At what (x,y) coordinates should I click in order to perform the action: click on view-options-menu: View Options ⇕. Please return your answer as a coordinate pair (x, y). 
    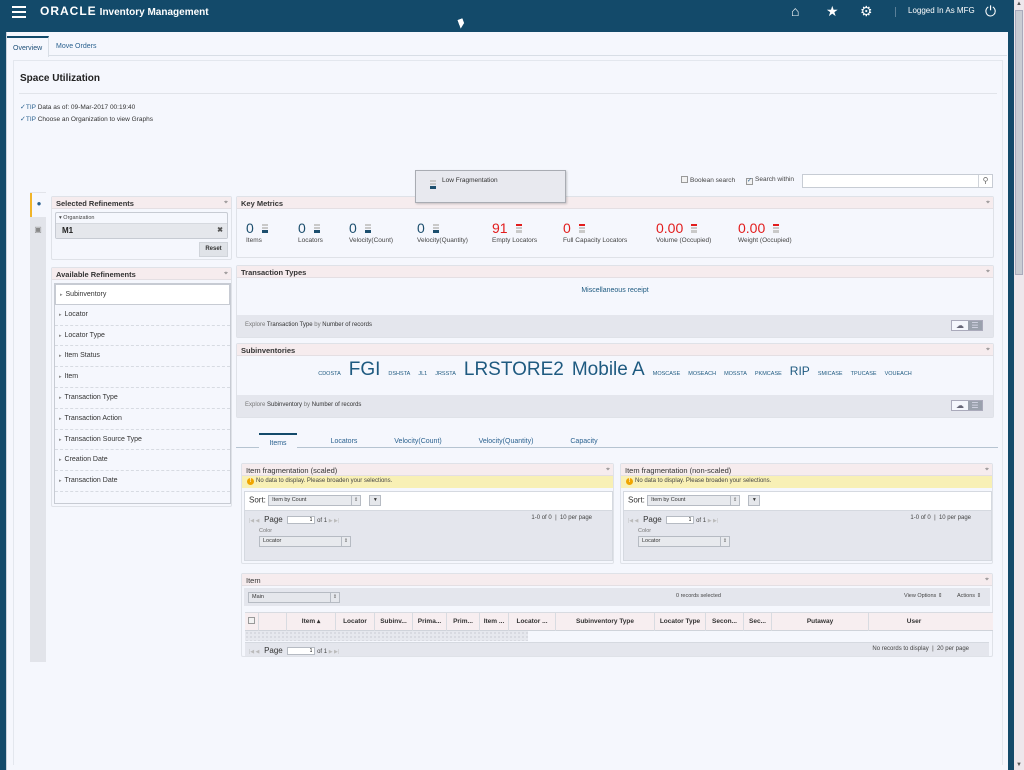
    Looking at the image, I should click on (923, 596).